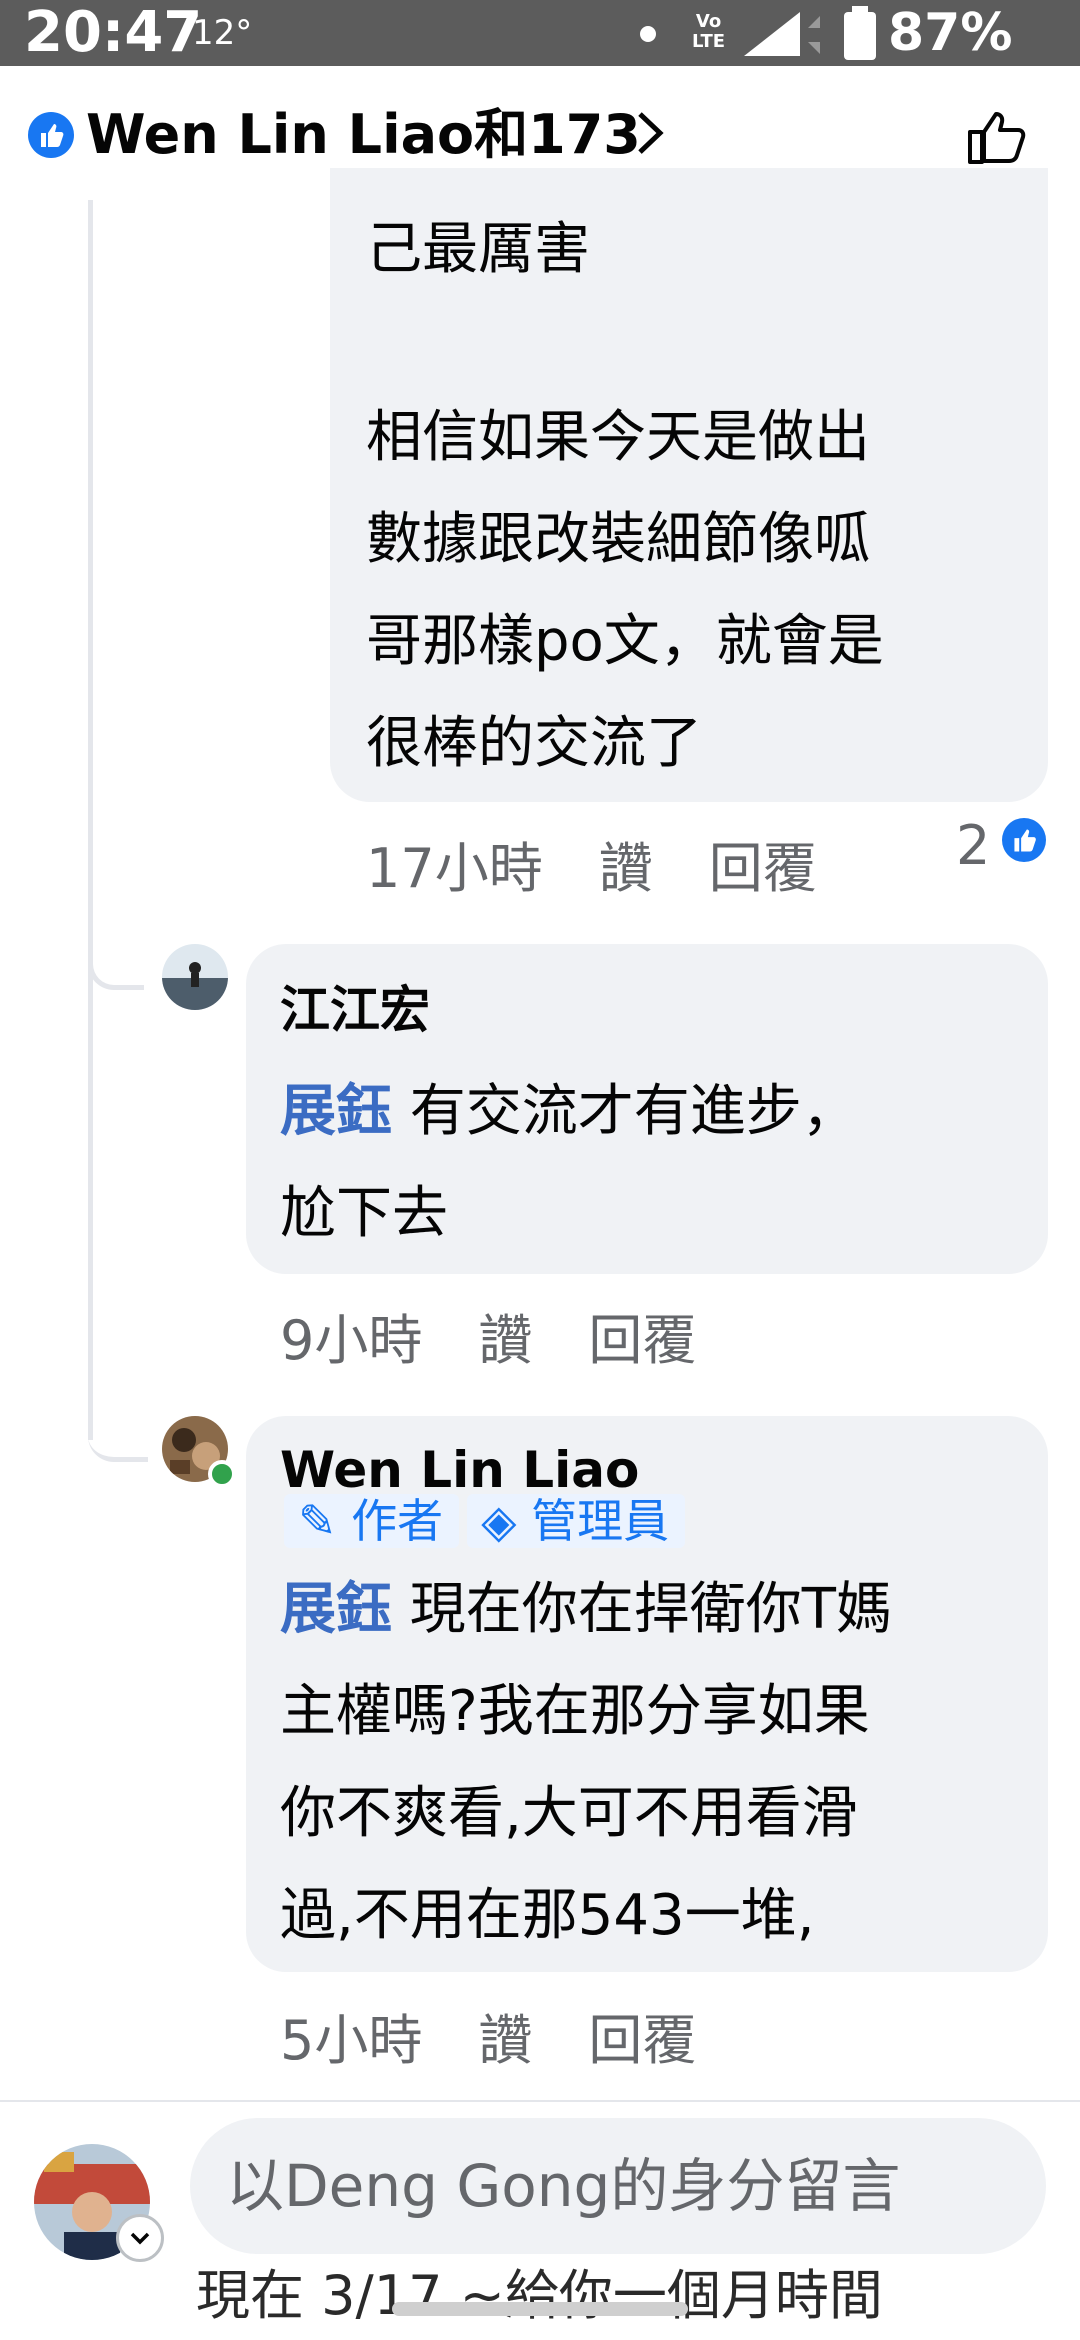 The image size is (1080, 2340). I want to click on comment-text-line: 很棒的交流了, so click(534, 743).